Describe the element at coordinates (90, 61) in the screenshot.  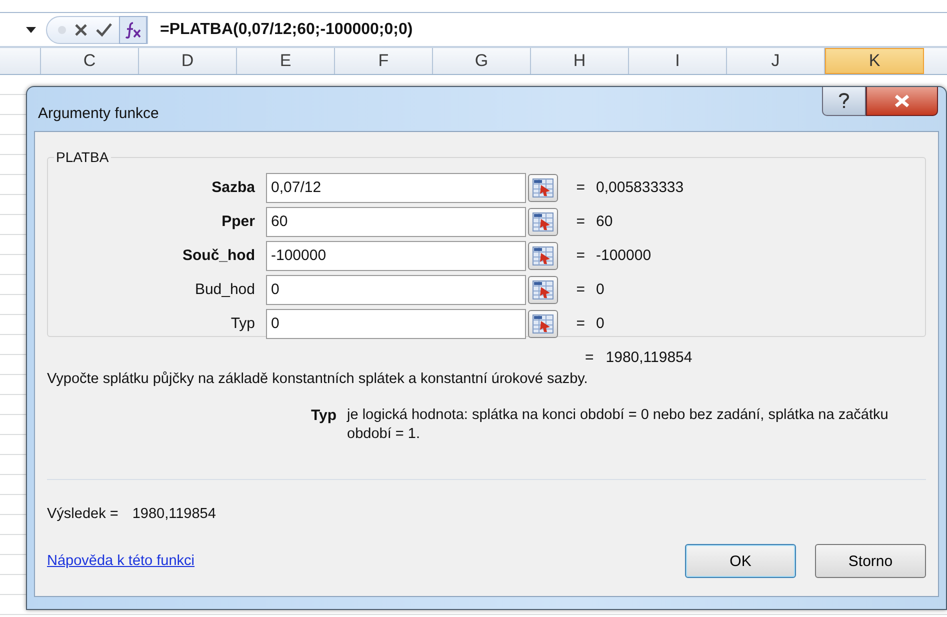
I see `column-header: C` at that location.